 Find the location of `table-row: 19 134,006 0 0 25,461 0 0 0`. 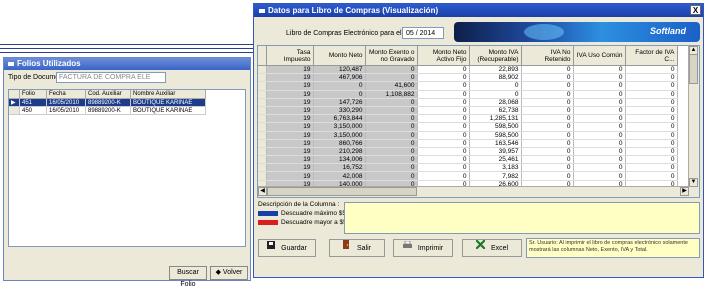

table-row: 19 134,006 0 0 25,461 0 0 0 is located at coordinates (468, 160).